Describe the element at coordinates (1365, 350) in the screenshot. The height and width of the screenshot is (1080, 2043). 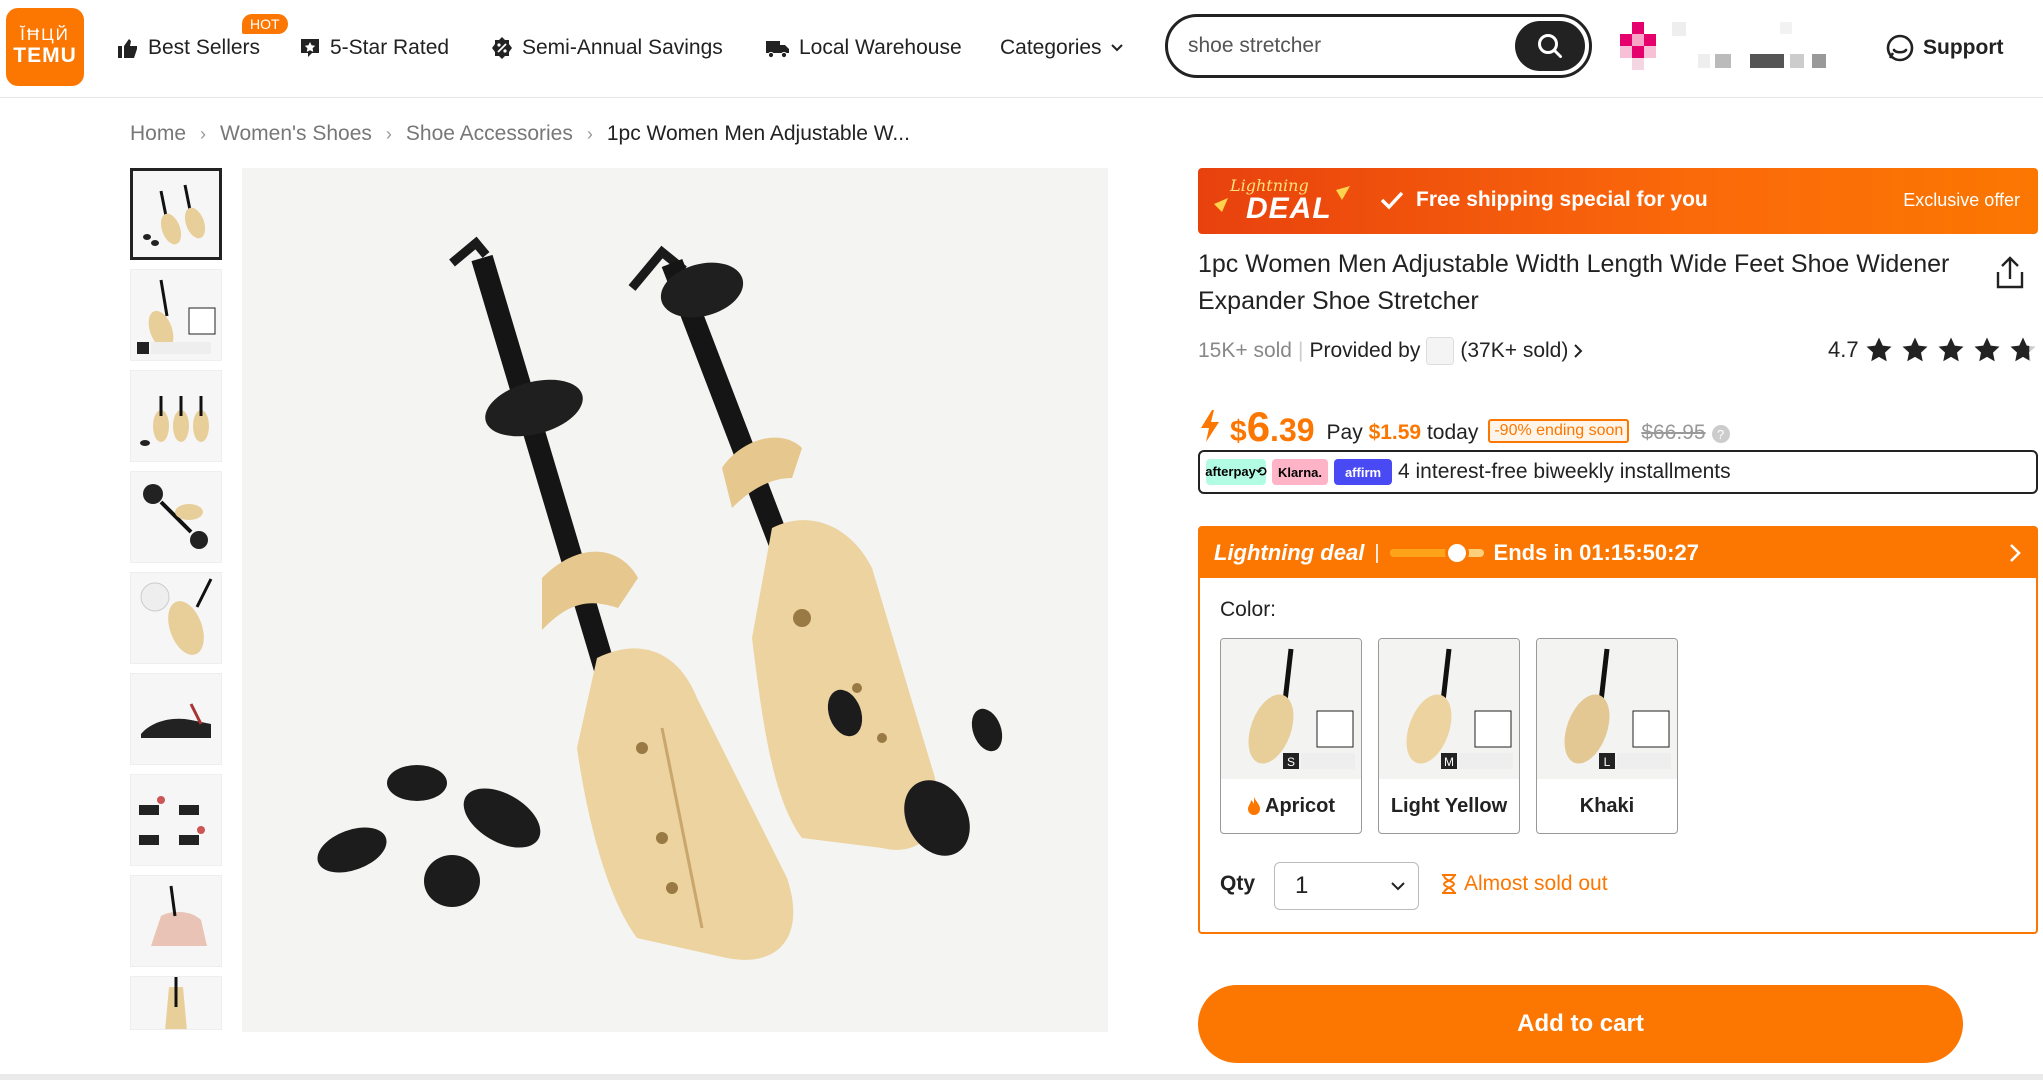
I see `provided-by-label: Provided by` at that location.